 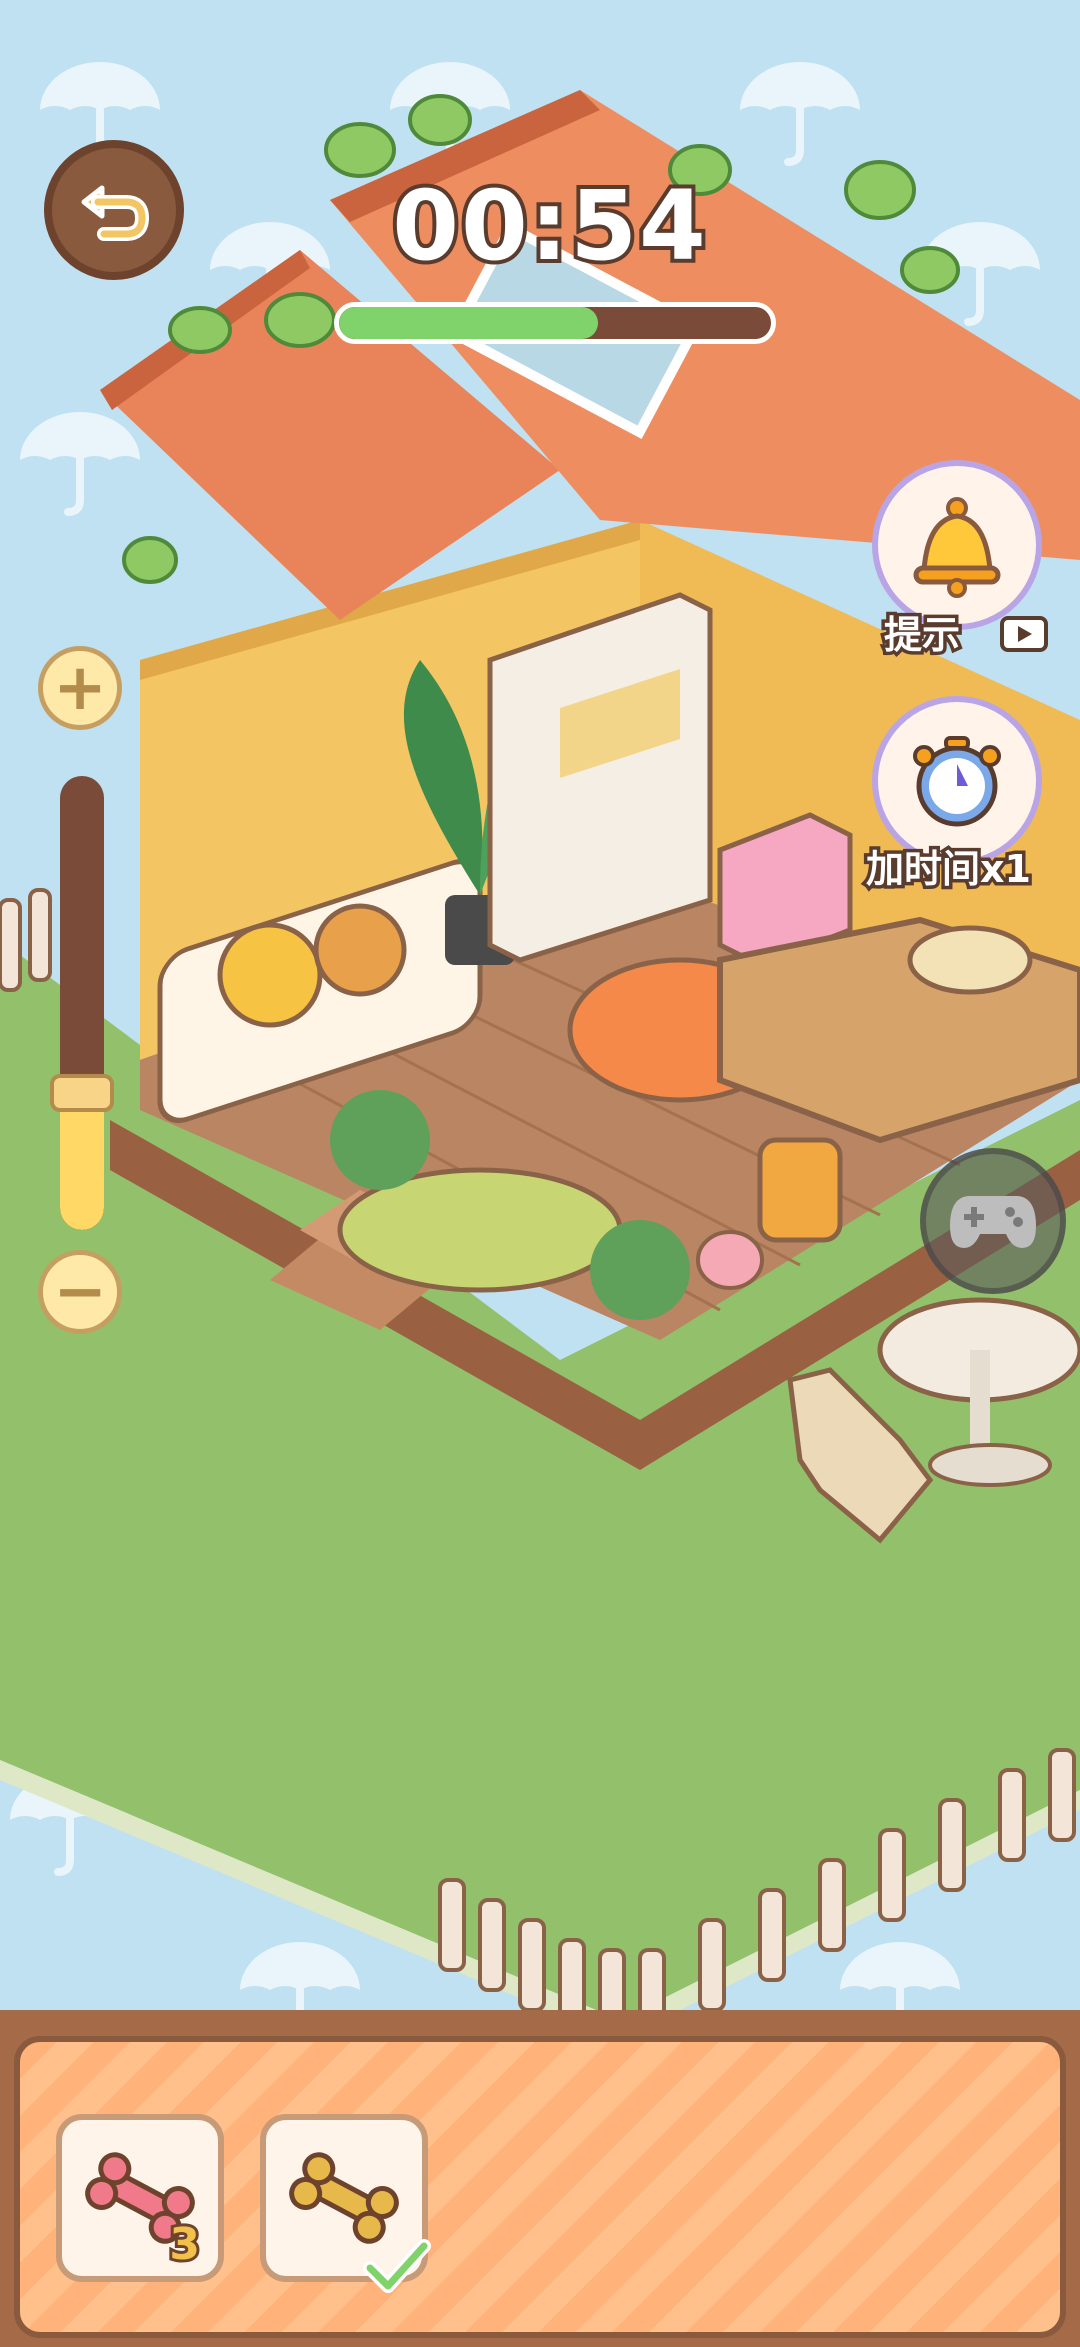 What do you see at coordinates (115, 213) in the screenshot?
I see `undo-arrow-icon` at bounding box center [115, 213].